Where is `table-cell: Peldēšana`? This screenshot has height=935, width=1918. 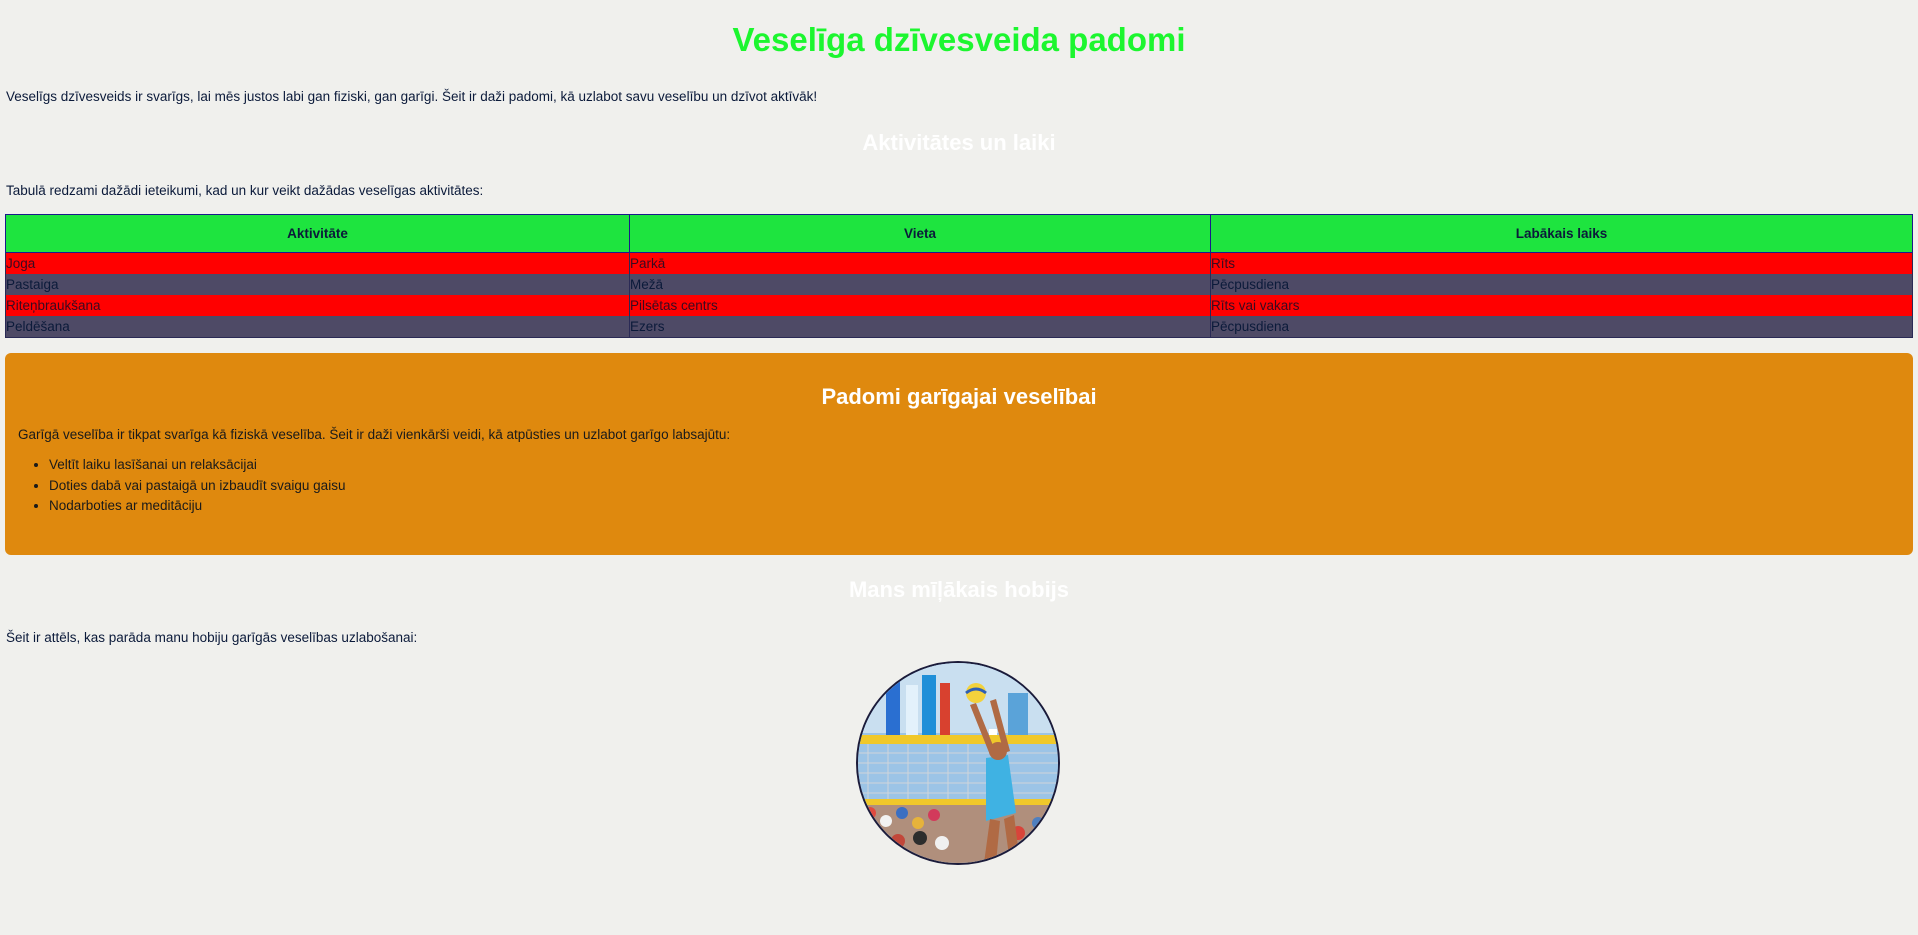
table-cell: Peldēšana is located at coordinates (317, 327).